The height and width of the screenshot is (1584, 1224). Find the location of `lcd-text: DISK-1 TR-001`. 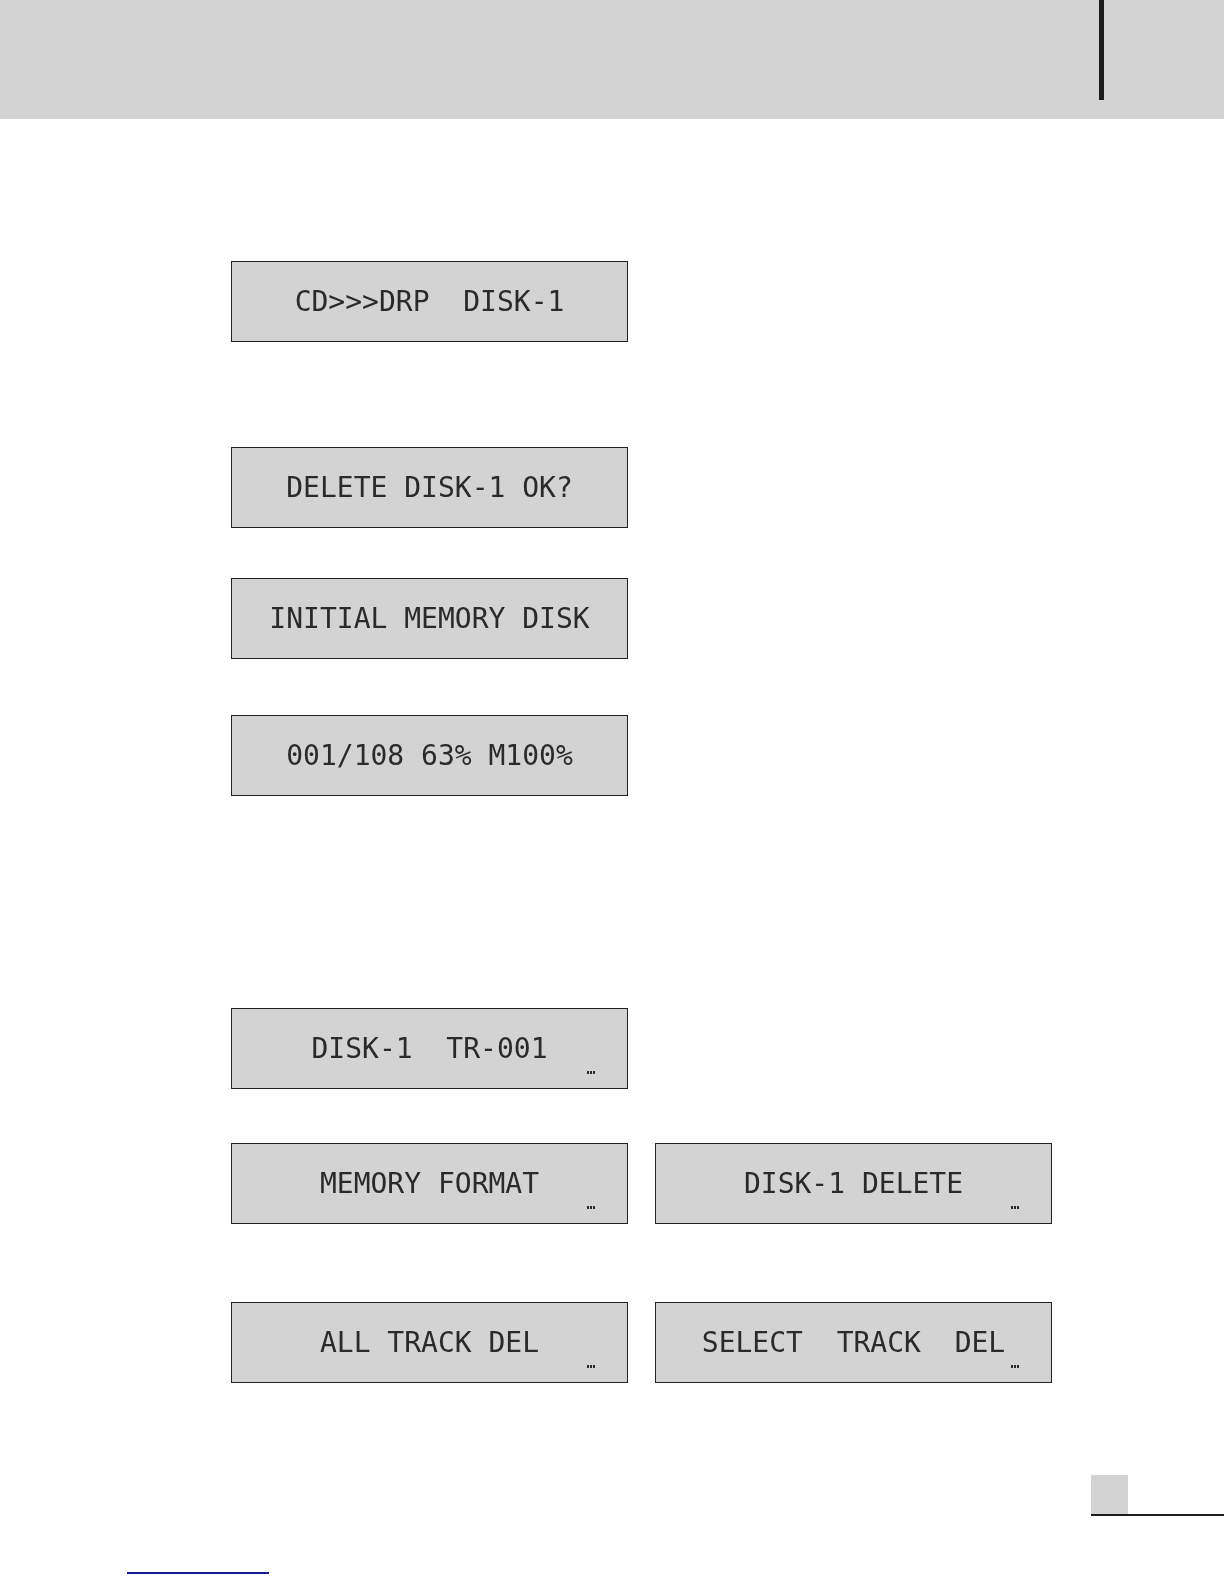

lcd-text: DISK-1 TR-001 is located at coordinates (429, 1048).